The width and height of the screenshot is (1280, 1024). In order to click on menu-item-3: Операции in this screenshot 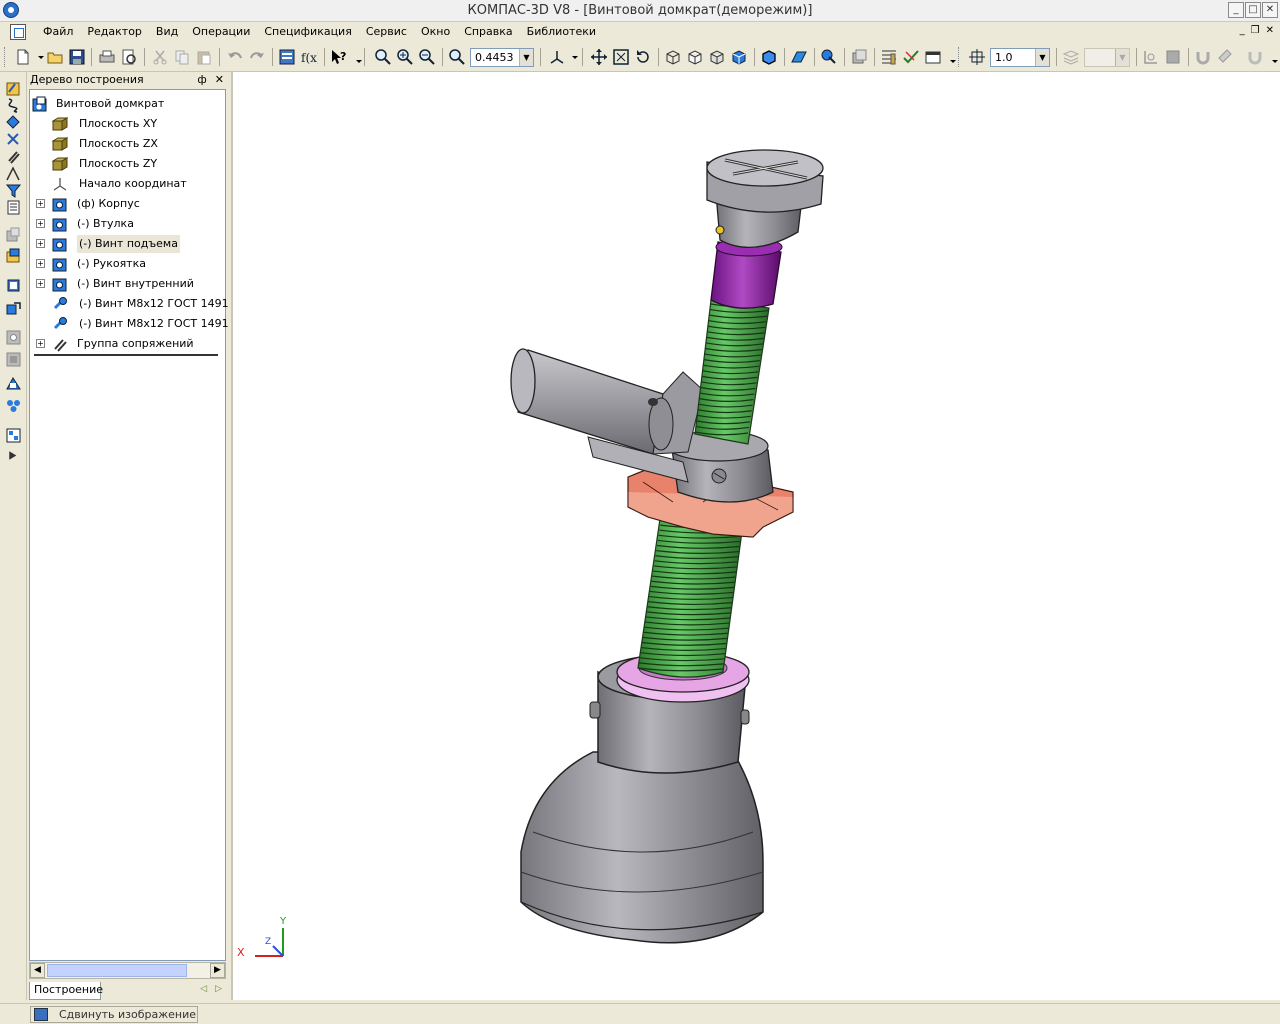, I will do `click(221, 31)`.